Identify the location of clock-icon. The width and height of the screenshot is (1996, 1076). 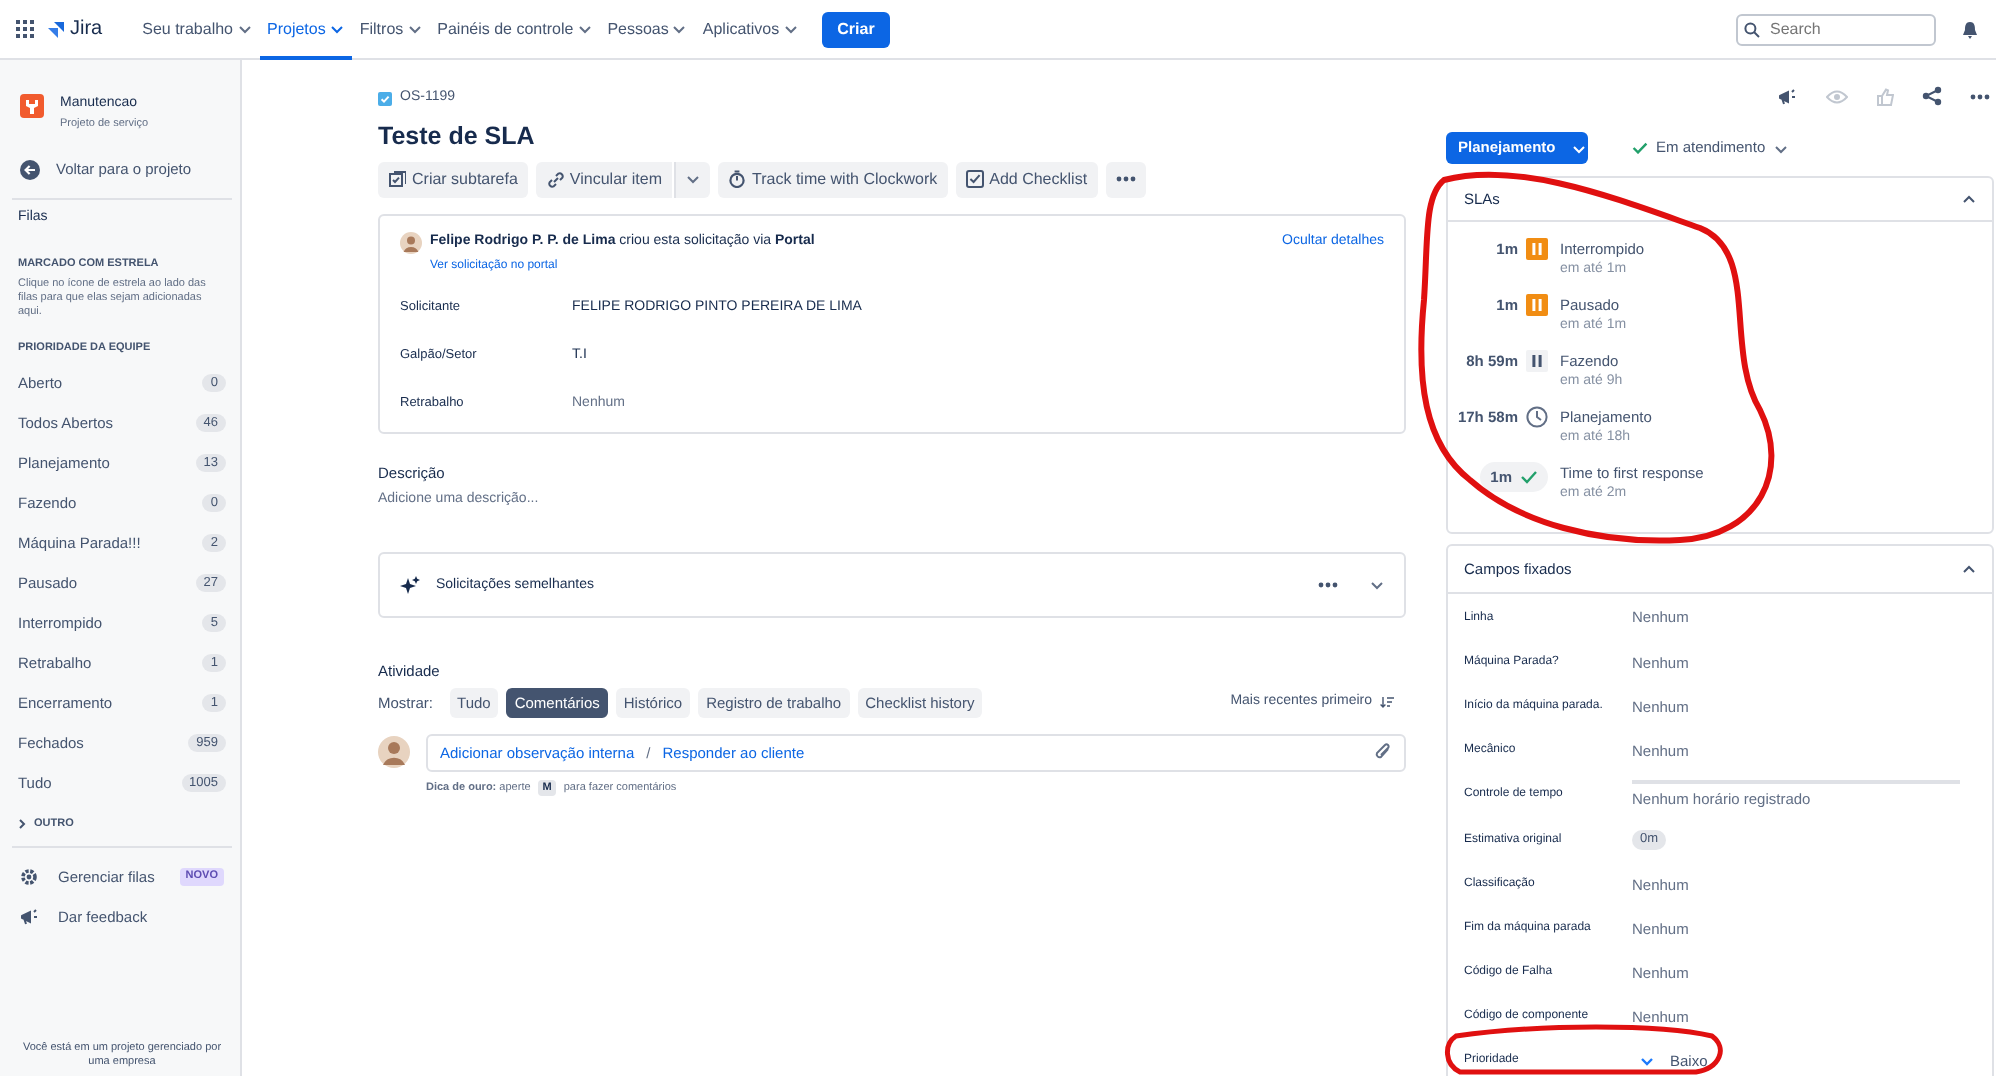
(1537, 417).